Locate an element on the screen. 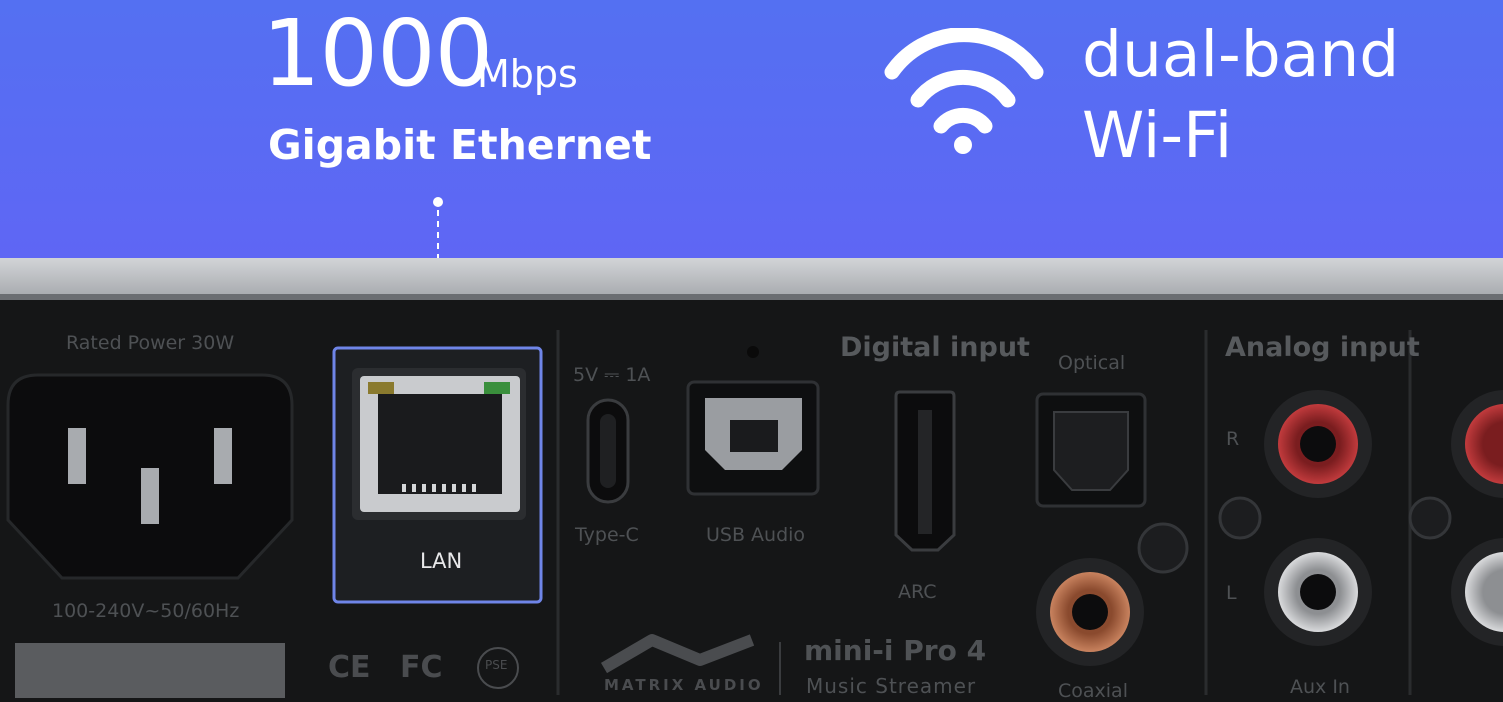 Image resolution: width=1503 pixels, height=702 pixels. typec-label: Type-C is located at coordinates (607, 535).